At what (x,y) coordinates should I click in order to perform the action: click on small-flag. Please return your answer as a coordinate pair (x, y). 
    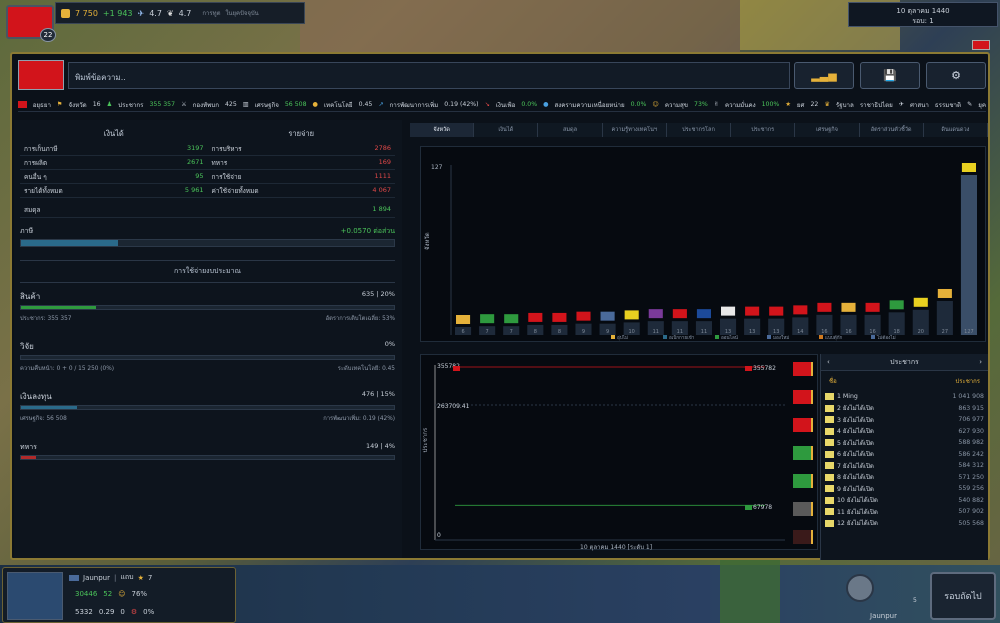
    Looking at the image, I should click on (981, 45).